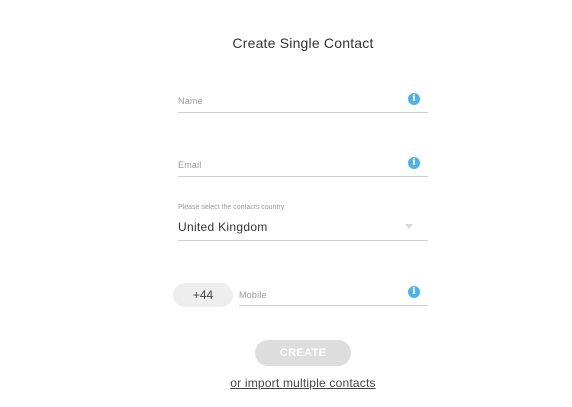  What do you see at coordinates (303, 353) in the screenshot?
I see `create-button: CREATE` at bounding box center [303, 353].